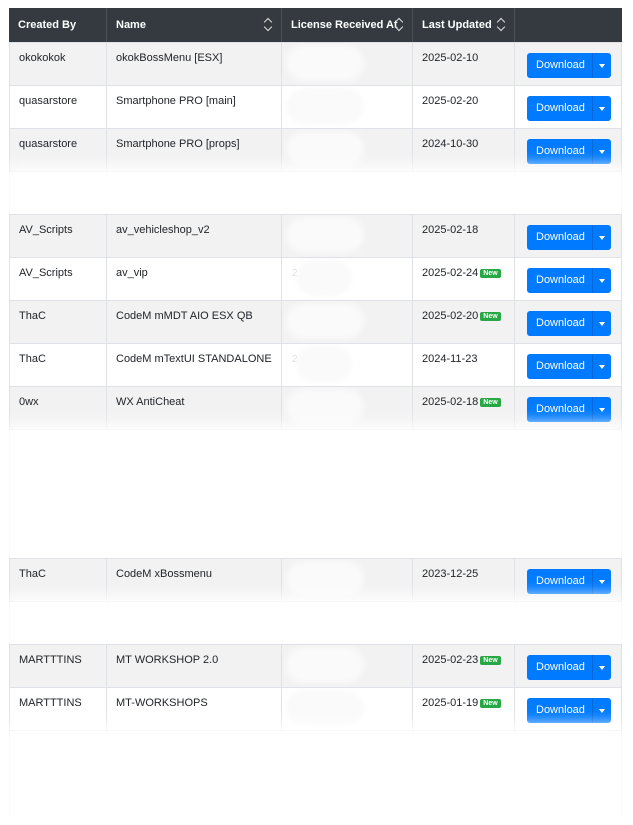 The width and height of the screenshot is (633, 825). What do you see at coordinates (194, 236) in the screenshot?
I see `cell-name: av_vehicleshop_v2` at bounding box center [194, 236].